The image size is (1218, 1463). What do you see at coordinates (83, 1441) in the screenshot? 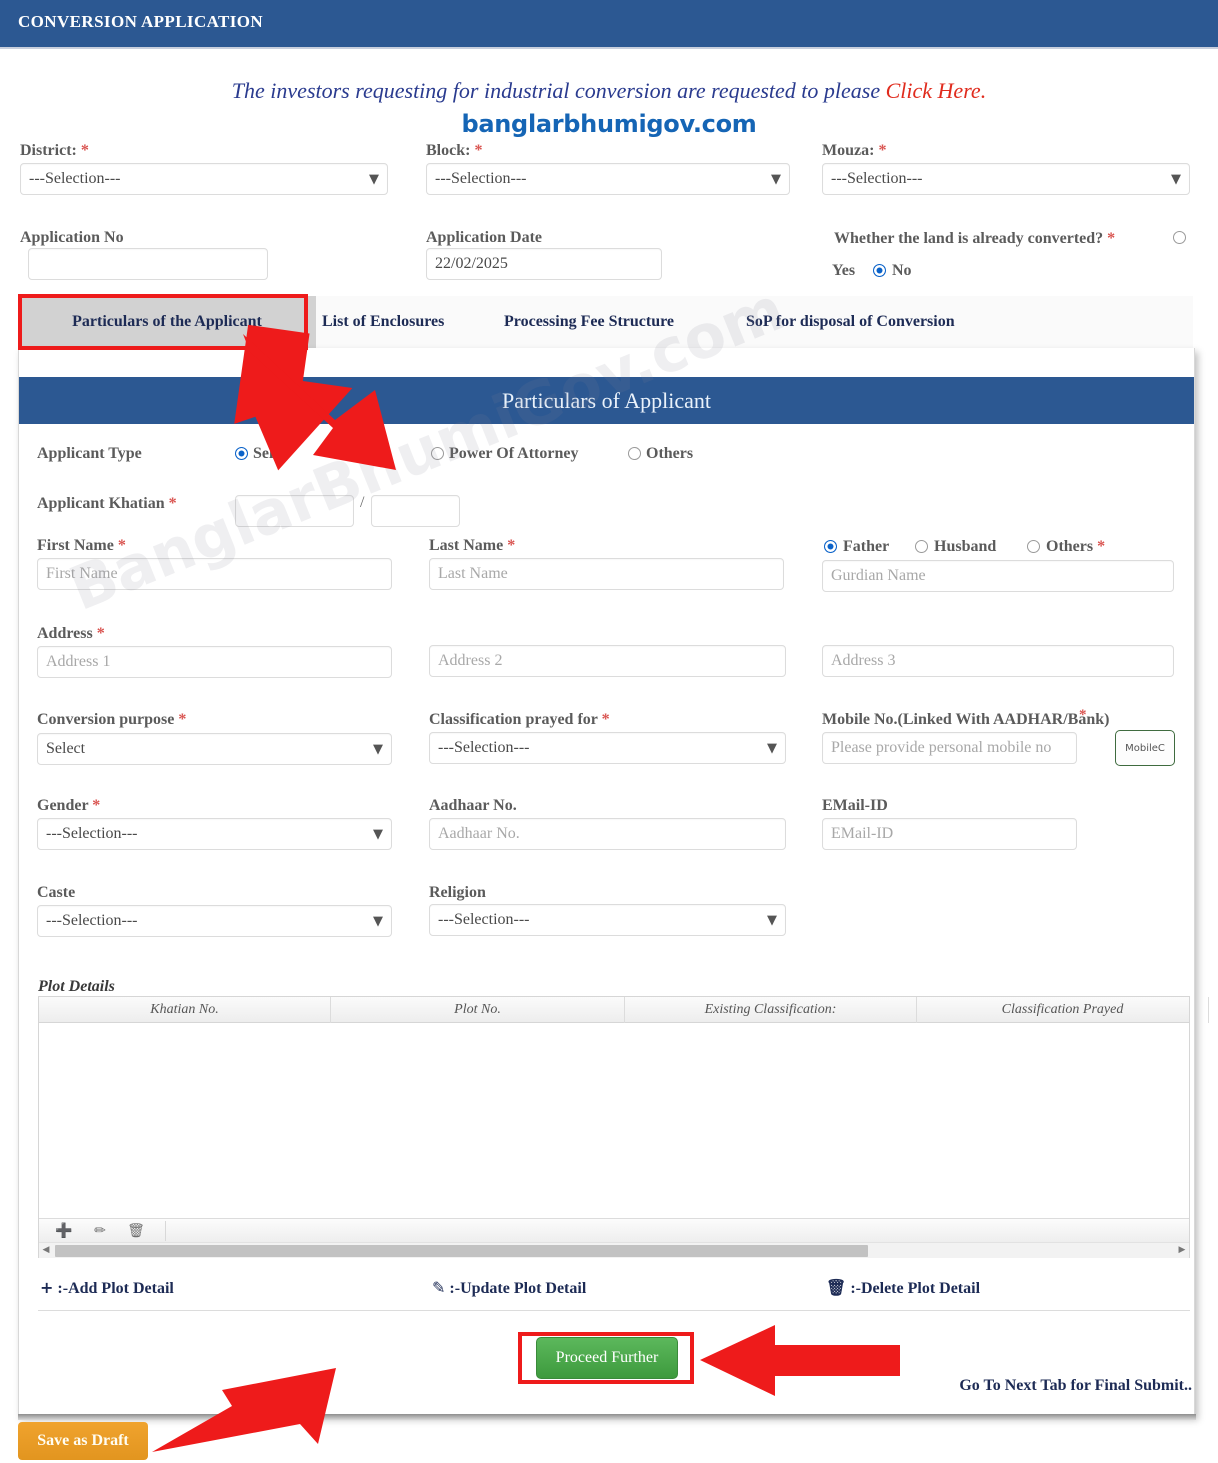
I see `save-as-draft-button: Save as Draft` at bounding box center [83, 1441].